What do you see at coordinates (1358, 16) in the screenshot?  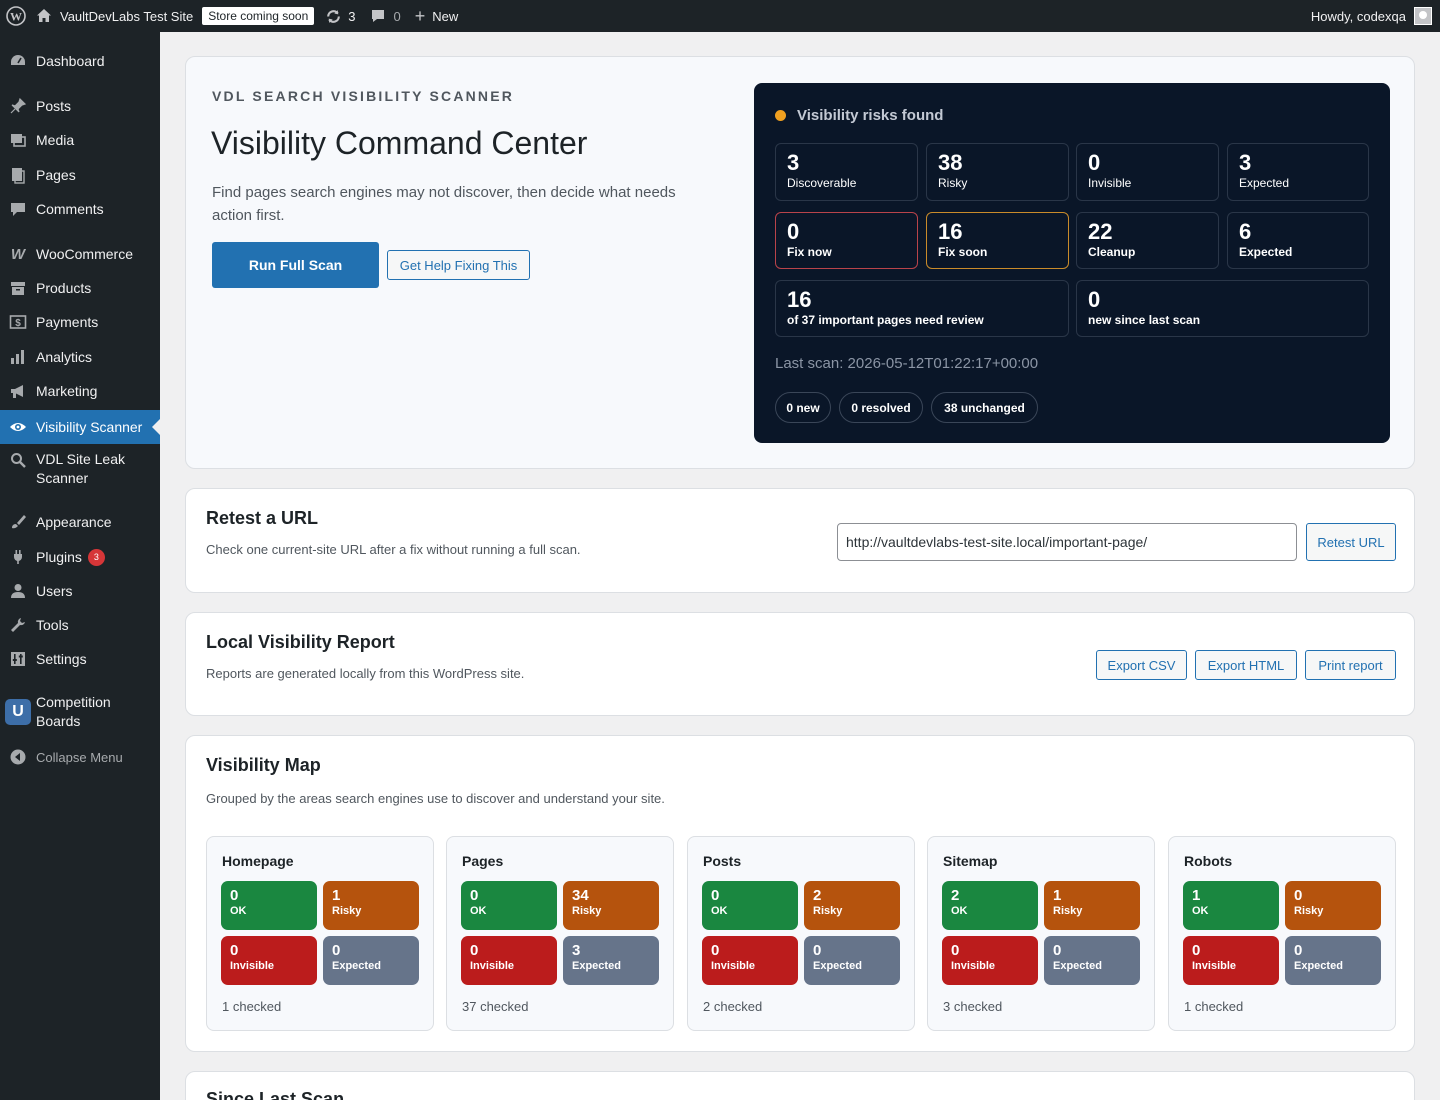 I see `howdy-user: Howdy, codexqa` at bounding box center [1358, 16].